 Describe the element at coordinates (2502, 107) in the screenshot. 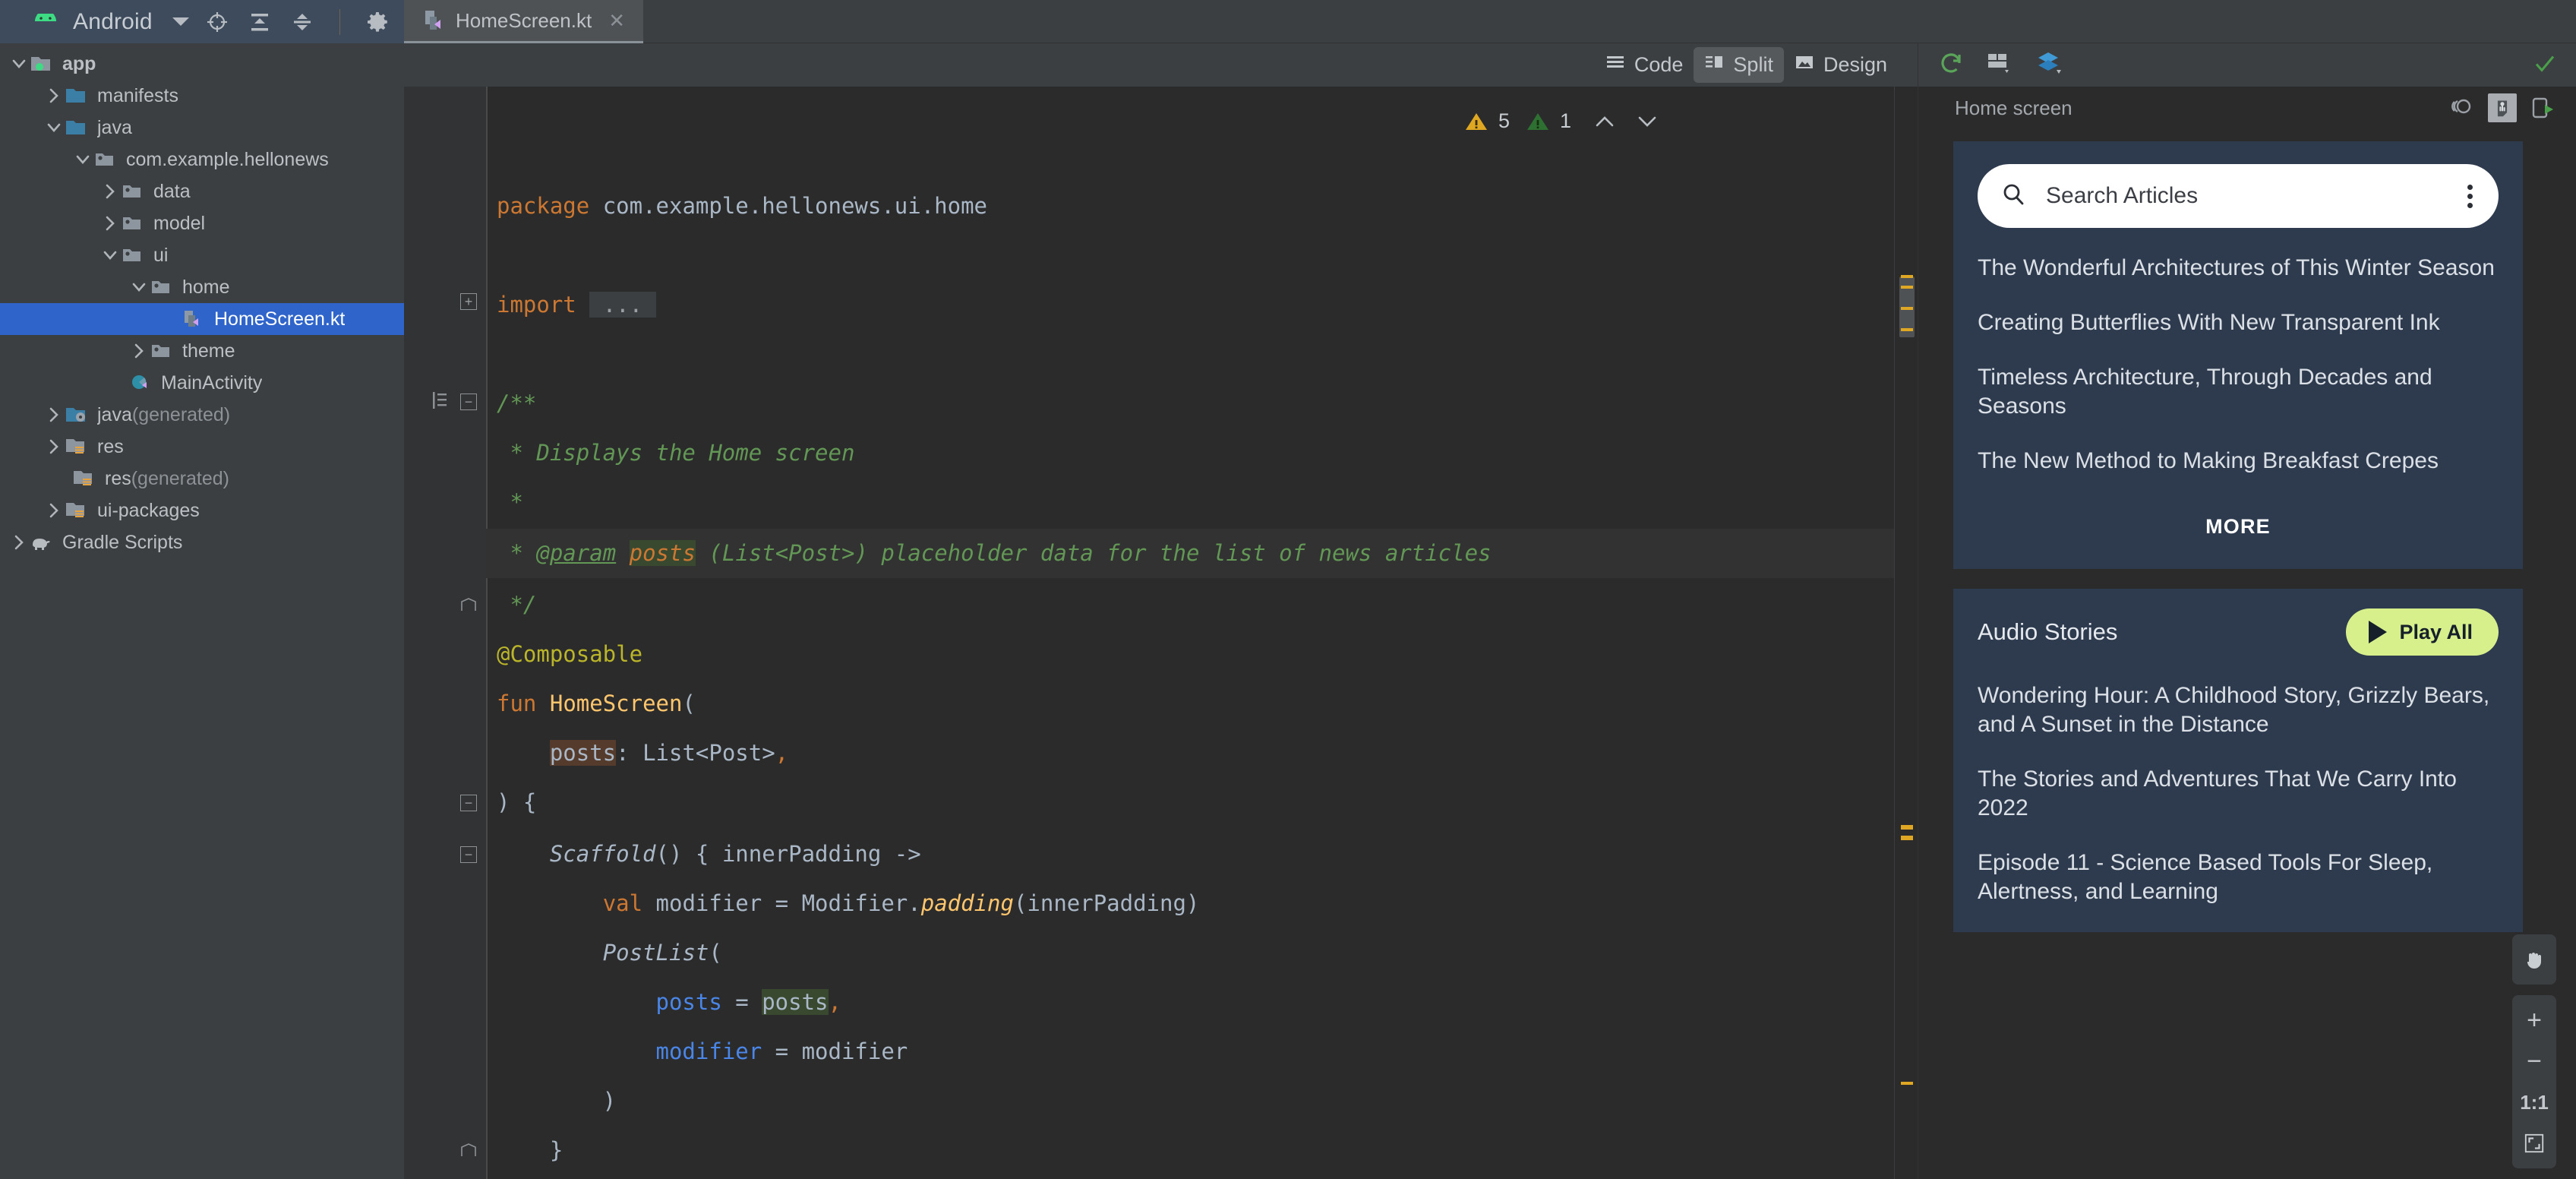

I see `interactive-mode-icon` at that location.